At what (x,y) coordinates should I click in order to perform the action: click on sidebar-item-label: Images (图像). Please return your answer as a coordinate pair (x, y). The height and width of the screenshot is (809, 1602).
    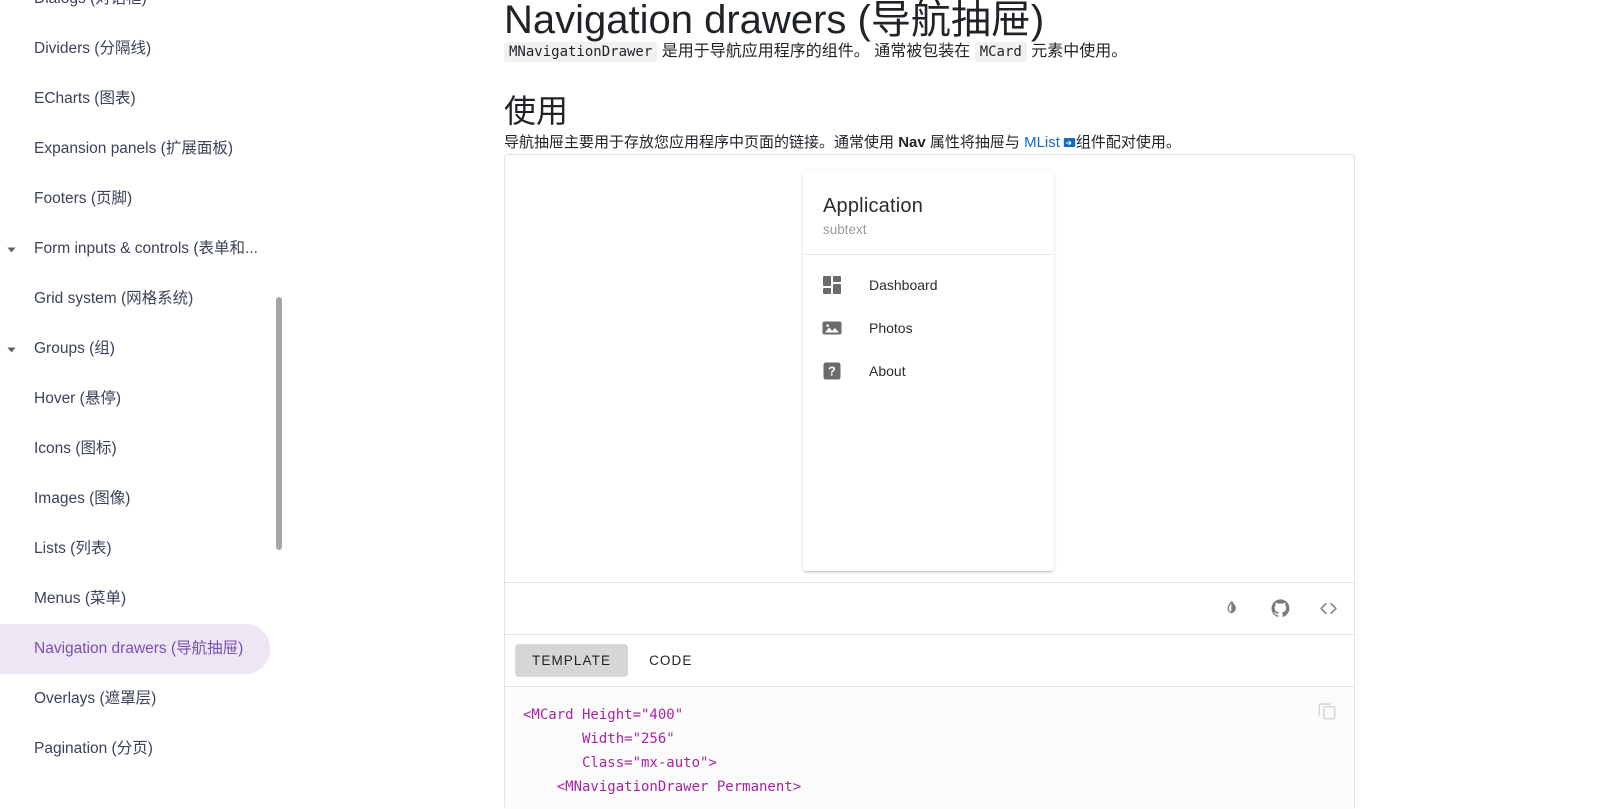
    Looking at the image, I should click on (82, 499).